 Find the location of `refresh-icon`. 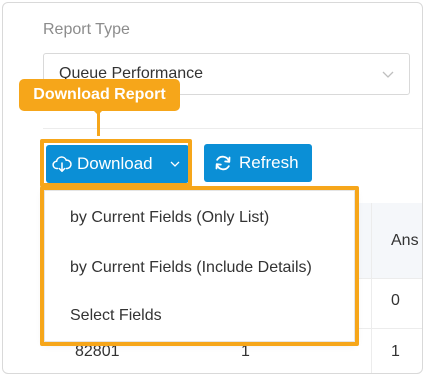

refresh-icon is located at coordinates (223, 163).